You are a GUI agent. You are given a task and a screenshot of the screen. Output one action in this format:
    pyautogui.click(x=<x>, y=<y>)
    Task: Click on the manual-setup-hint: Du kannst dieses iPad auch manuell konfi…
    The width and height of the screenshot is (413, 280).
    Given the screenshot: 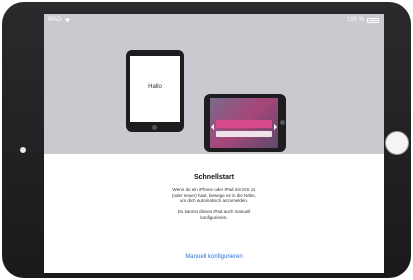 What is the action you would take?
    pyautogui.click(x=214, y=214)
    